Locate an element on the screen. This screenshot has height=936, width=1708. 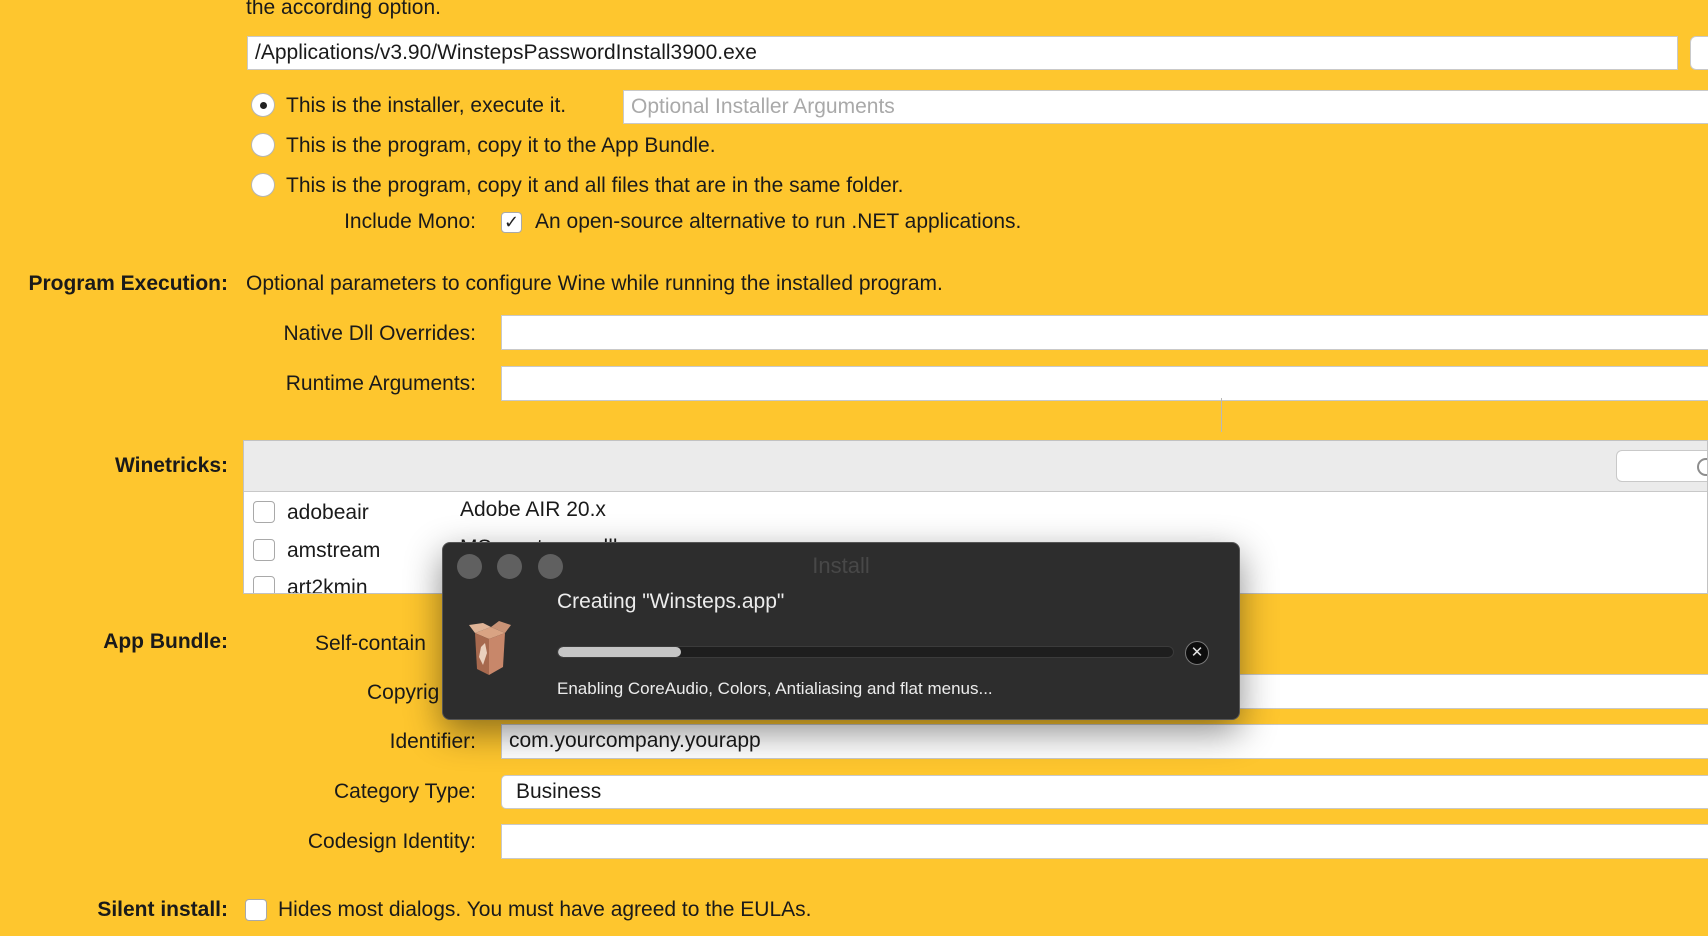
silent-install-label: Silent install: is located at coordinates (162, 909).